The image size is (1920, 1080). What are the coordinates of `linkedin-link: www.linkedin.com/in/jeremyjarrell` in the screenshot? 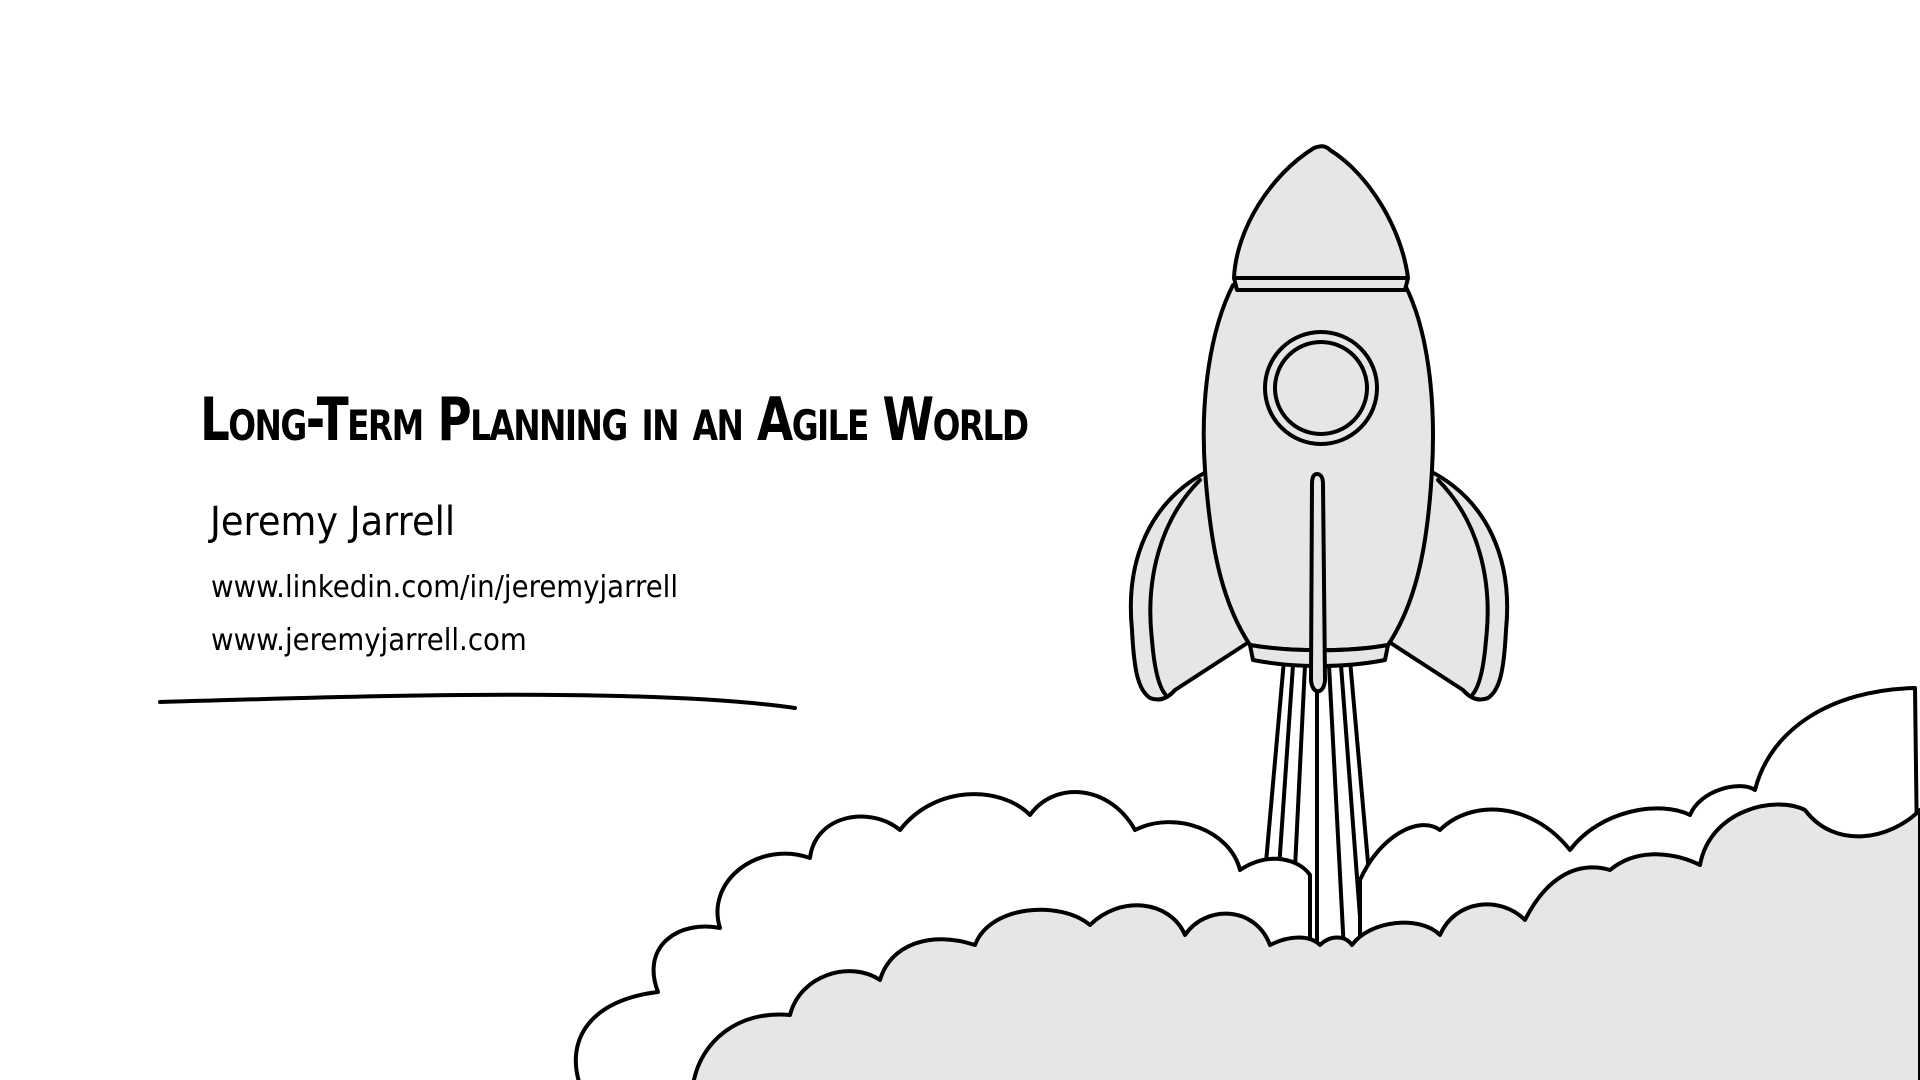 It's located at (444, 588).